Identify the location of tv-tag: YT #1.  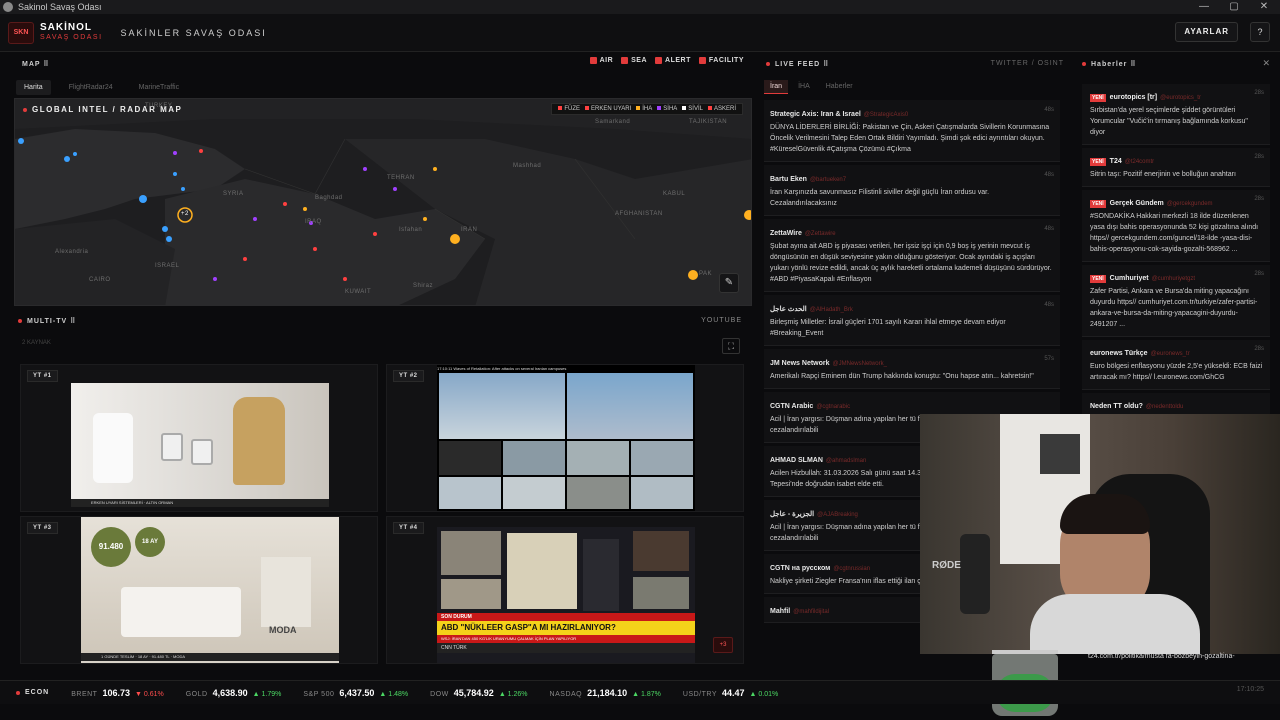
(42, 376).